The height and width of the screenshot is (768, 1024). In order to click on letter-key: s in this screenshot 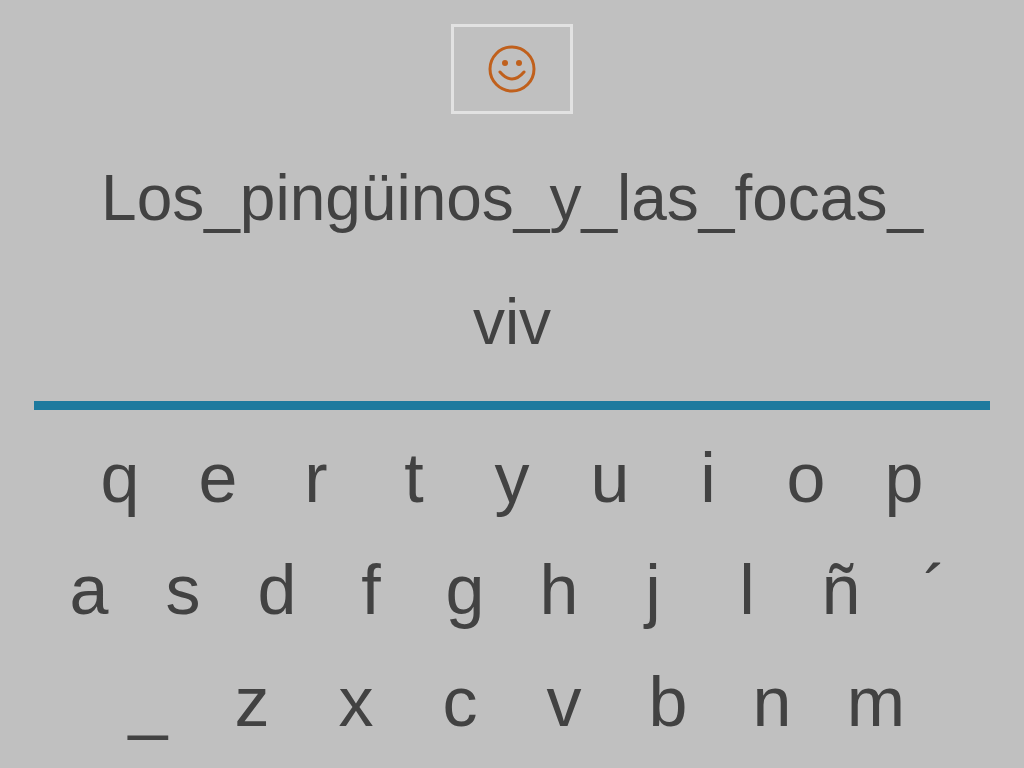, I will do `click(183, 590)`.